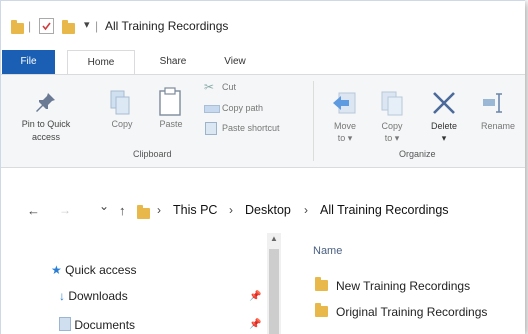 The width and height of the screenshot is (528, 334). I want to click on qat-dropdown-icon: ▾, so click(87, 24).